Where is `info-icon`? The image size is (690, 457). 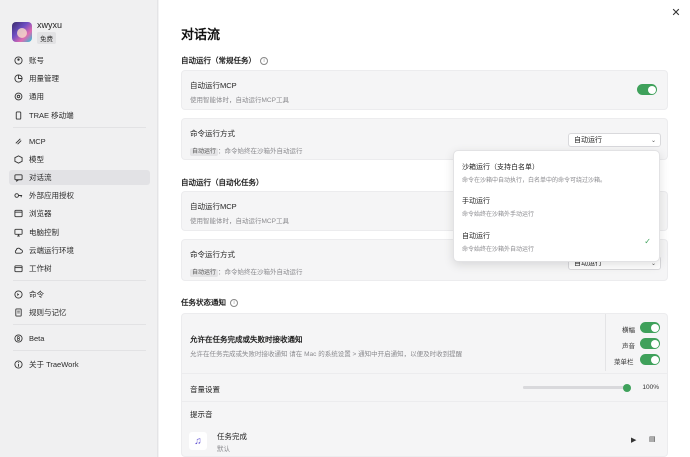 info-icon is located at coordinates (18, 364).